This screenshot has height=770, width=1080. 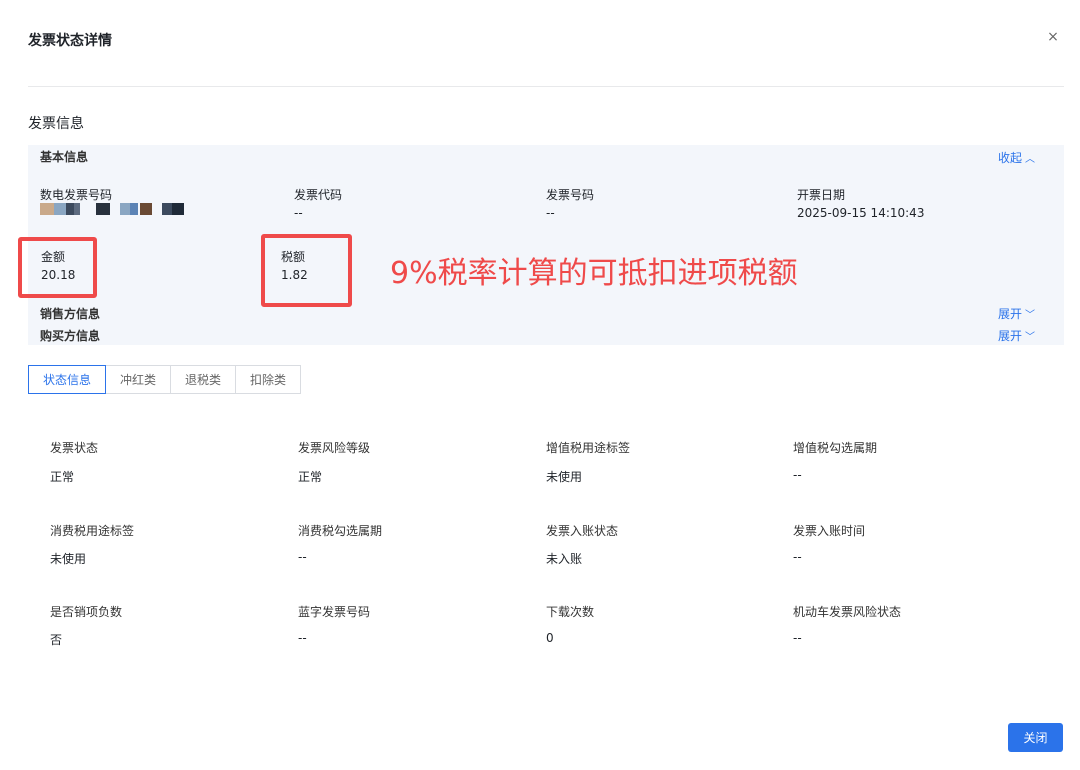 I want to click on download-count-value: 0, so click(x=550, y=638).